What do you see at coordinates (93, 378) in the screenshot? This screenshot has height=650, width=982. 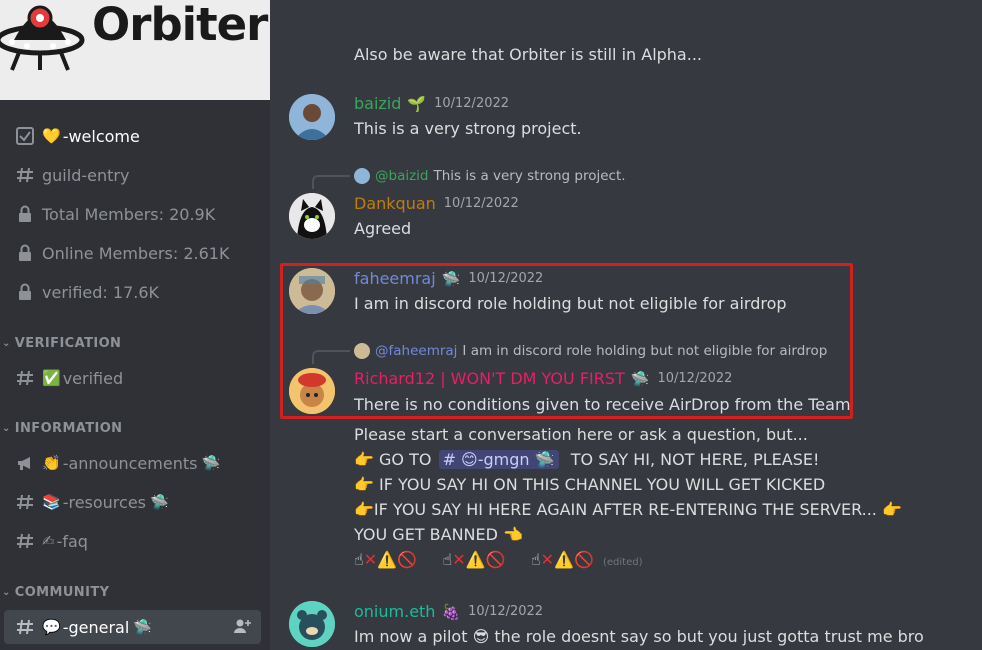 I see `channel-label: verified` at bounding box center [93, 378].